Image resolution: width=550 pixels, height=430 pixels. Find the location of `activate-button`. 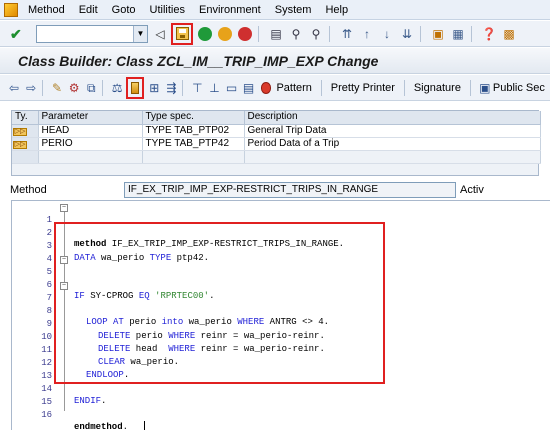

activate-button is located at coordinates (135, 87).